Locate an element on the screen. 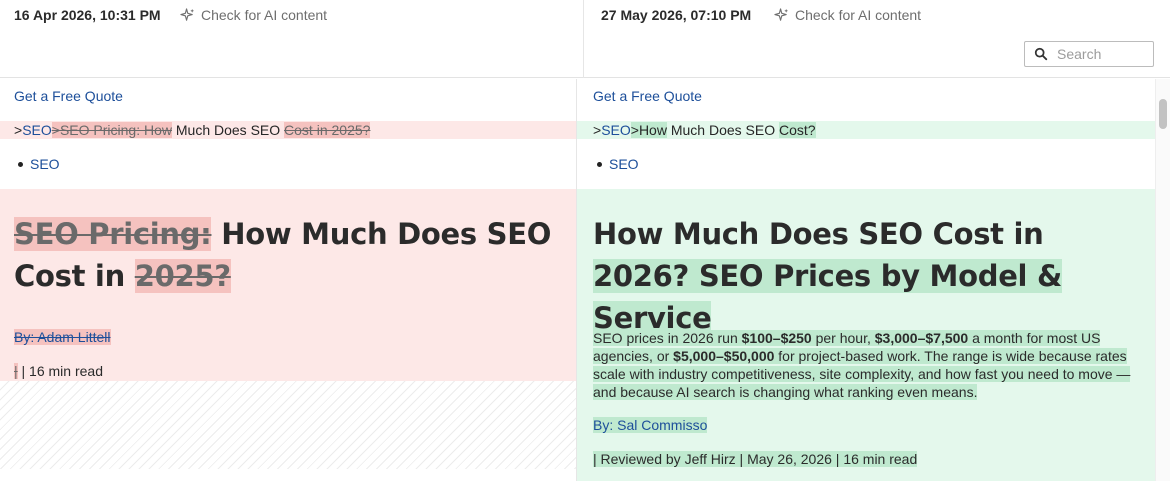  right-timestamp: 27 May 2026, 07:10 PM is located at coordinates (676, 15).